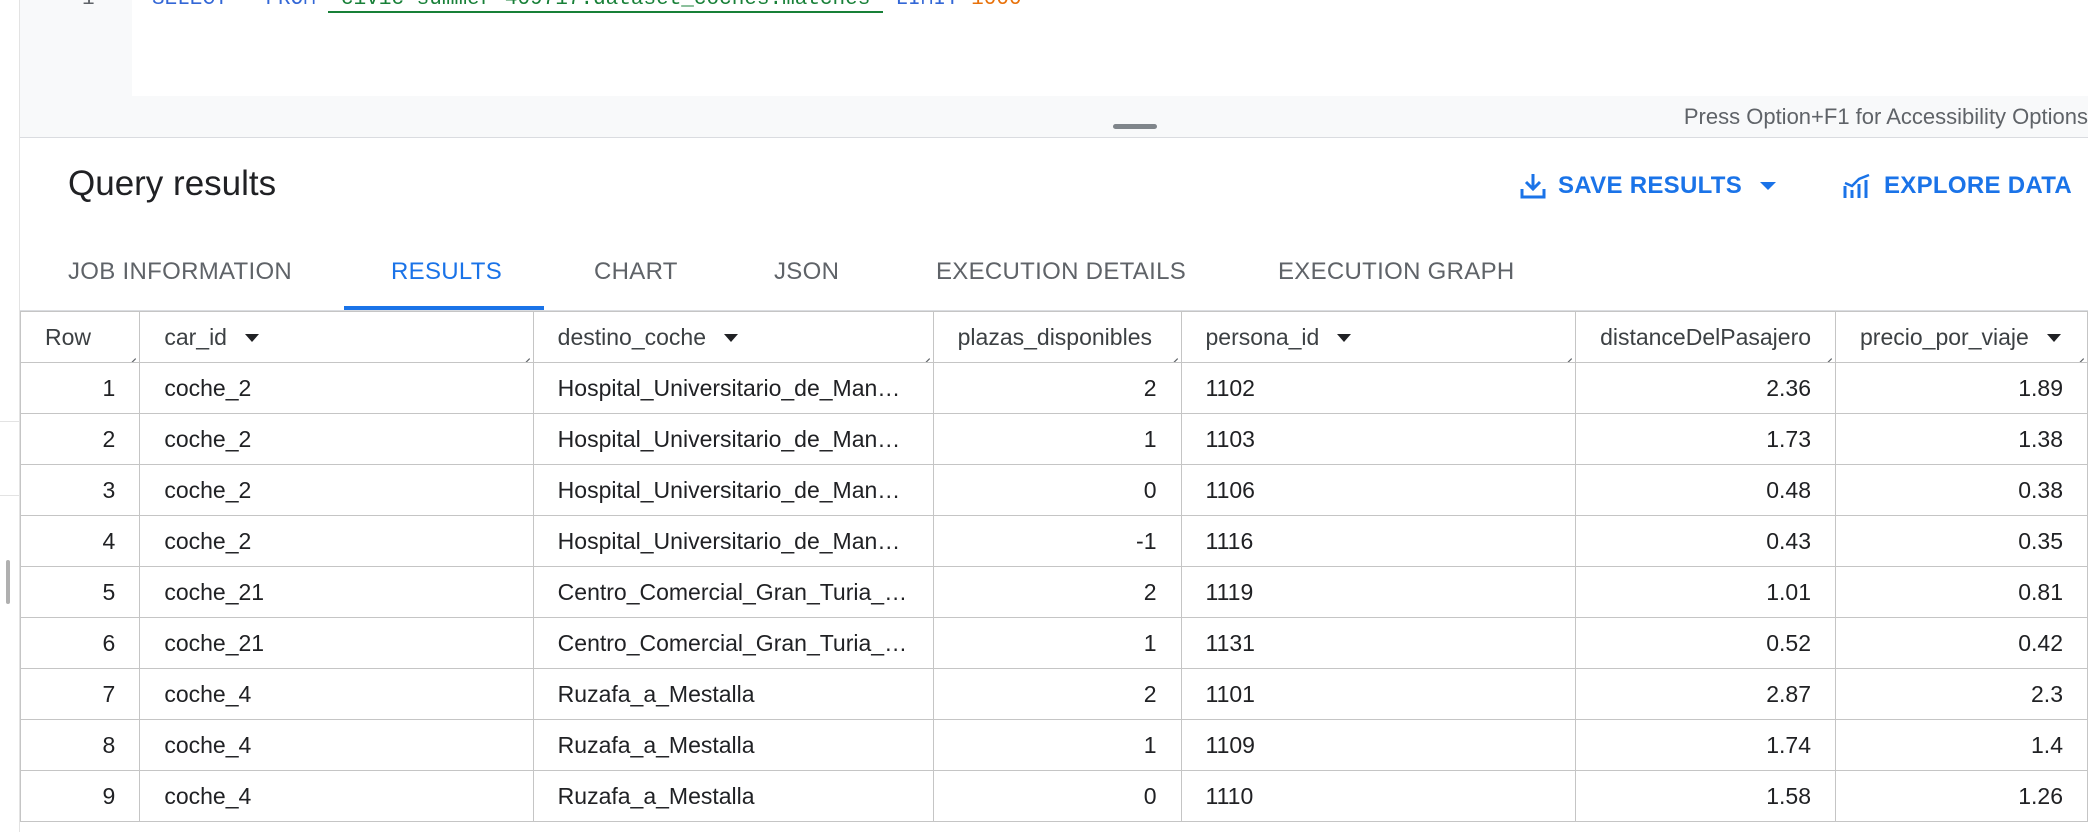 The height and width of the screenshot is (832, 2088). What do you see at coordinates (636, 272) in the screenshot?
I see `tab-chart: CHART` at bounding box center [636, 272].